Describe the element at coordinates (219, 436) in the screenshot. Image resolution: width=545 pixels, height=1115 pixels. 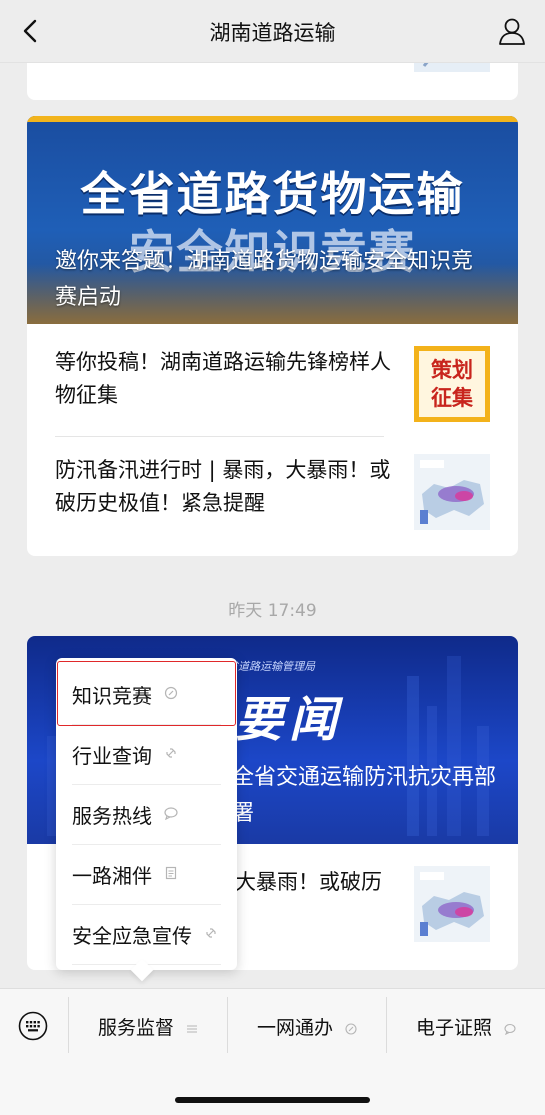
I see `divider` at that location.